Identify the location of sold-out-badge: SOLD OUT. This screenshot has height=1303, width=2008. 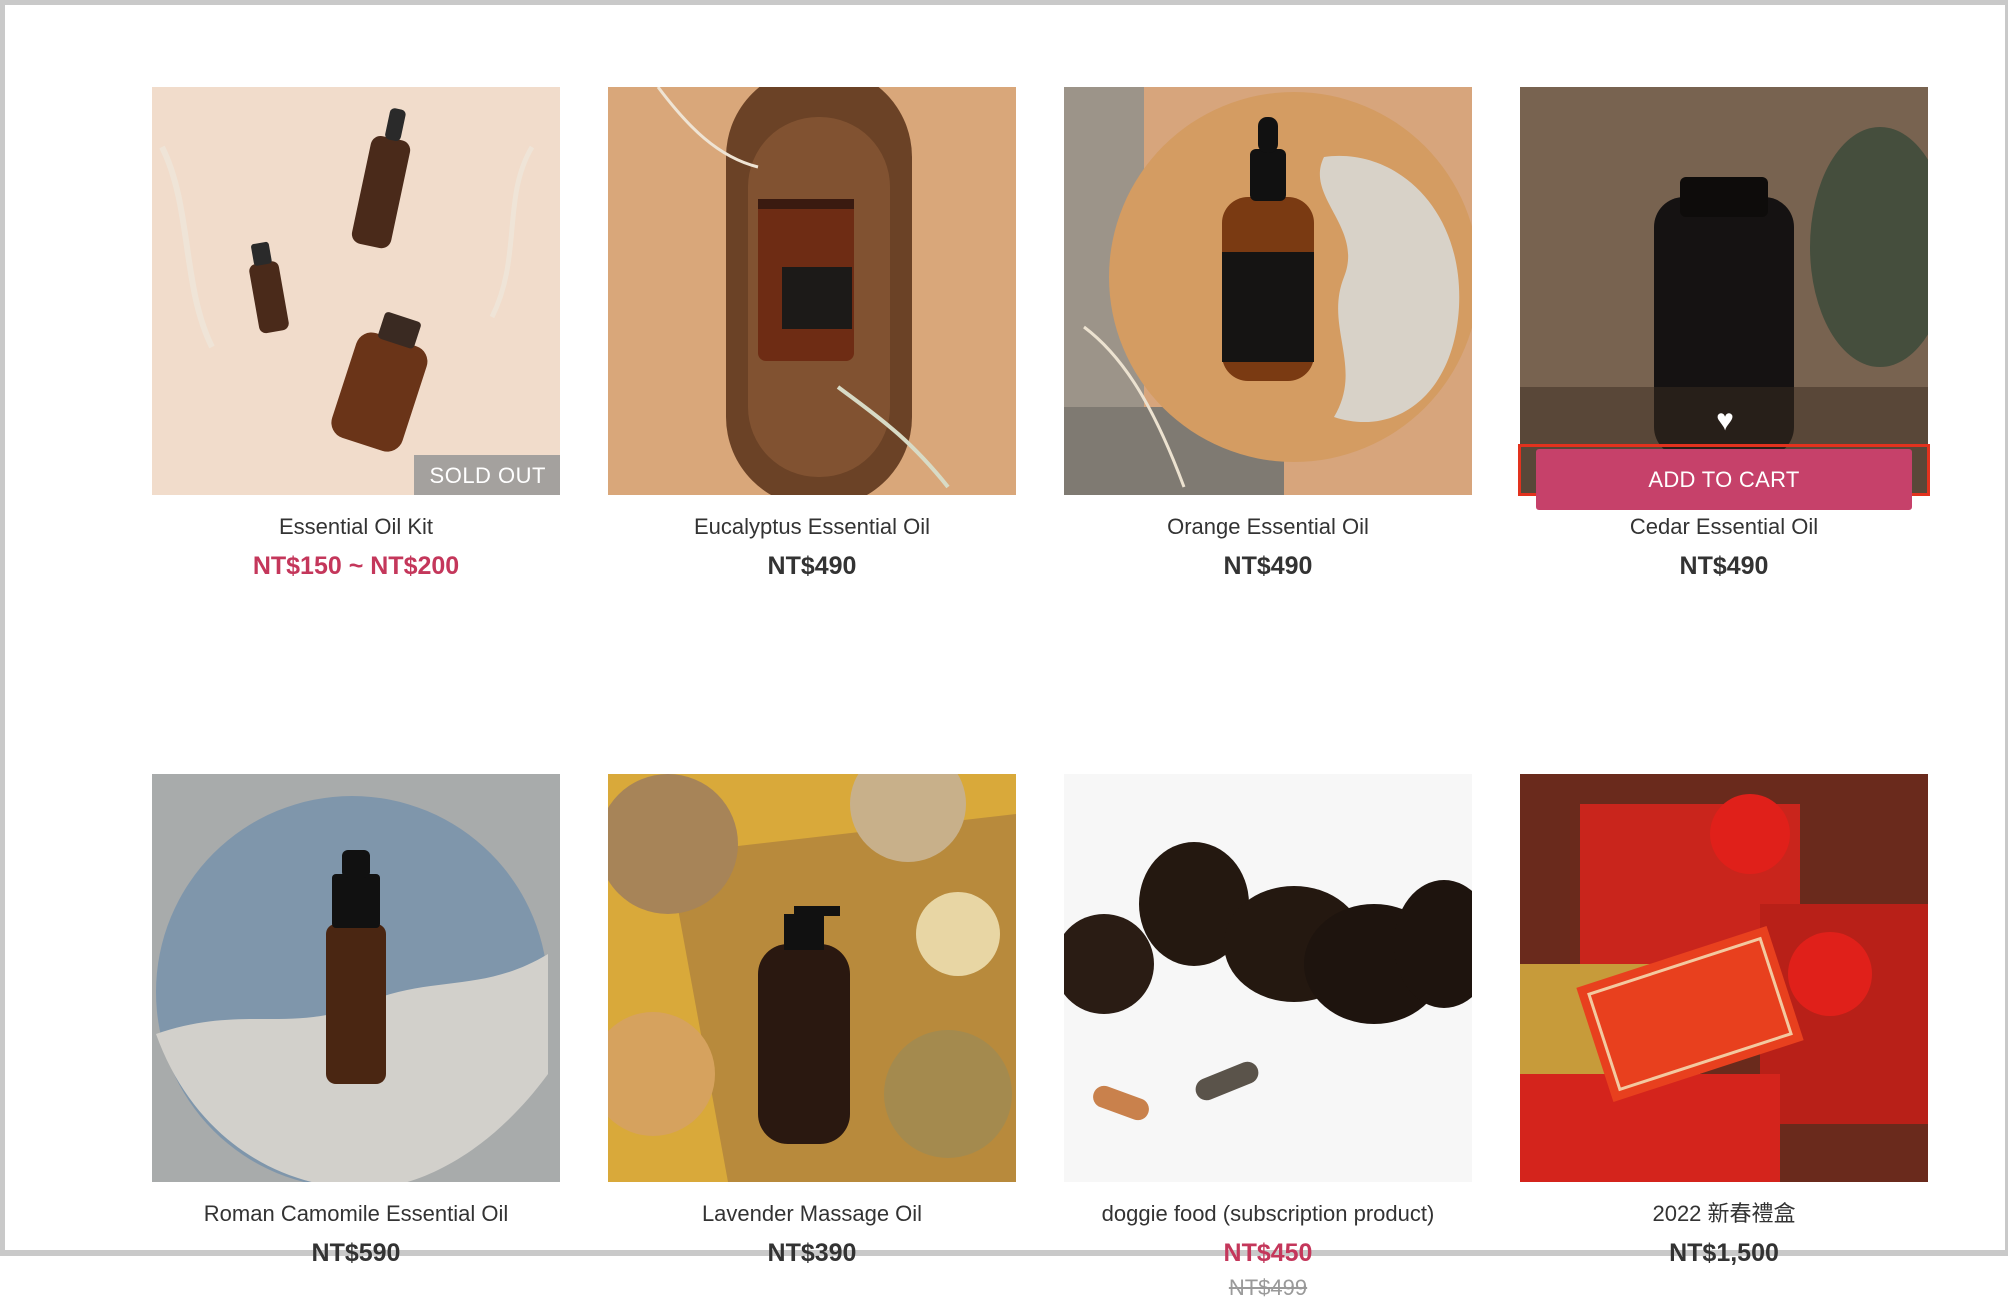
(486, 475).